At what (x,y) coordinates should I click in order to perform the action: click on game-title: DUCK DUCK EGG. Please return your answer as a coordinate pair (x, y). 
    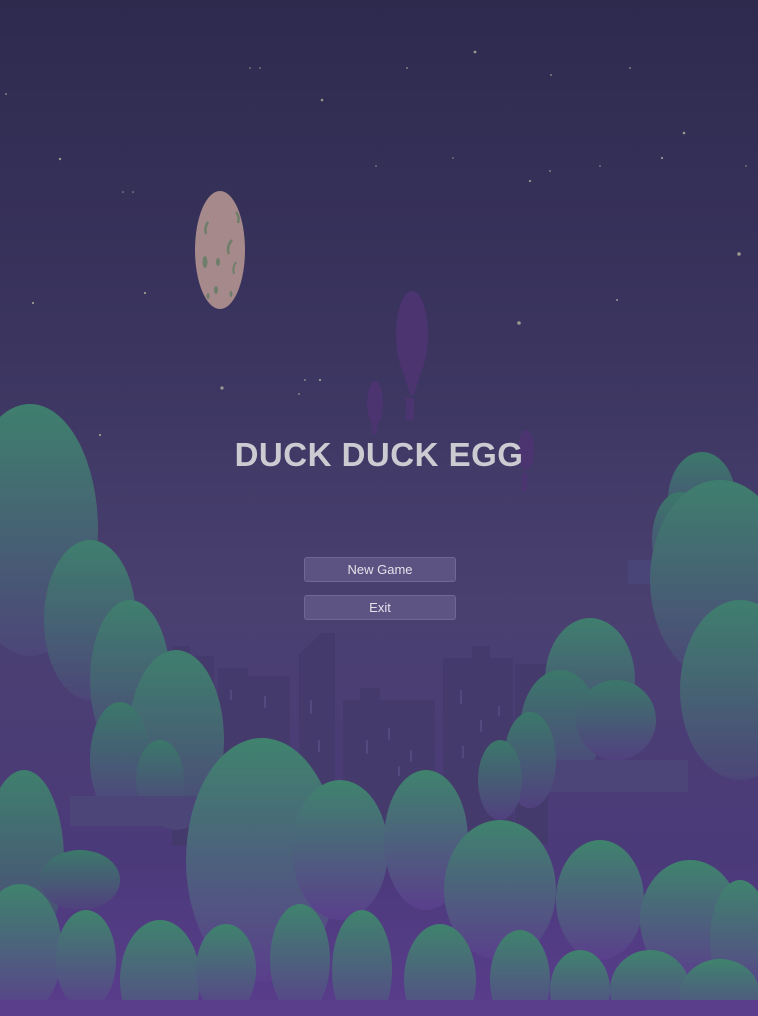
    Looking at the image, I should click on (379, 454).